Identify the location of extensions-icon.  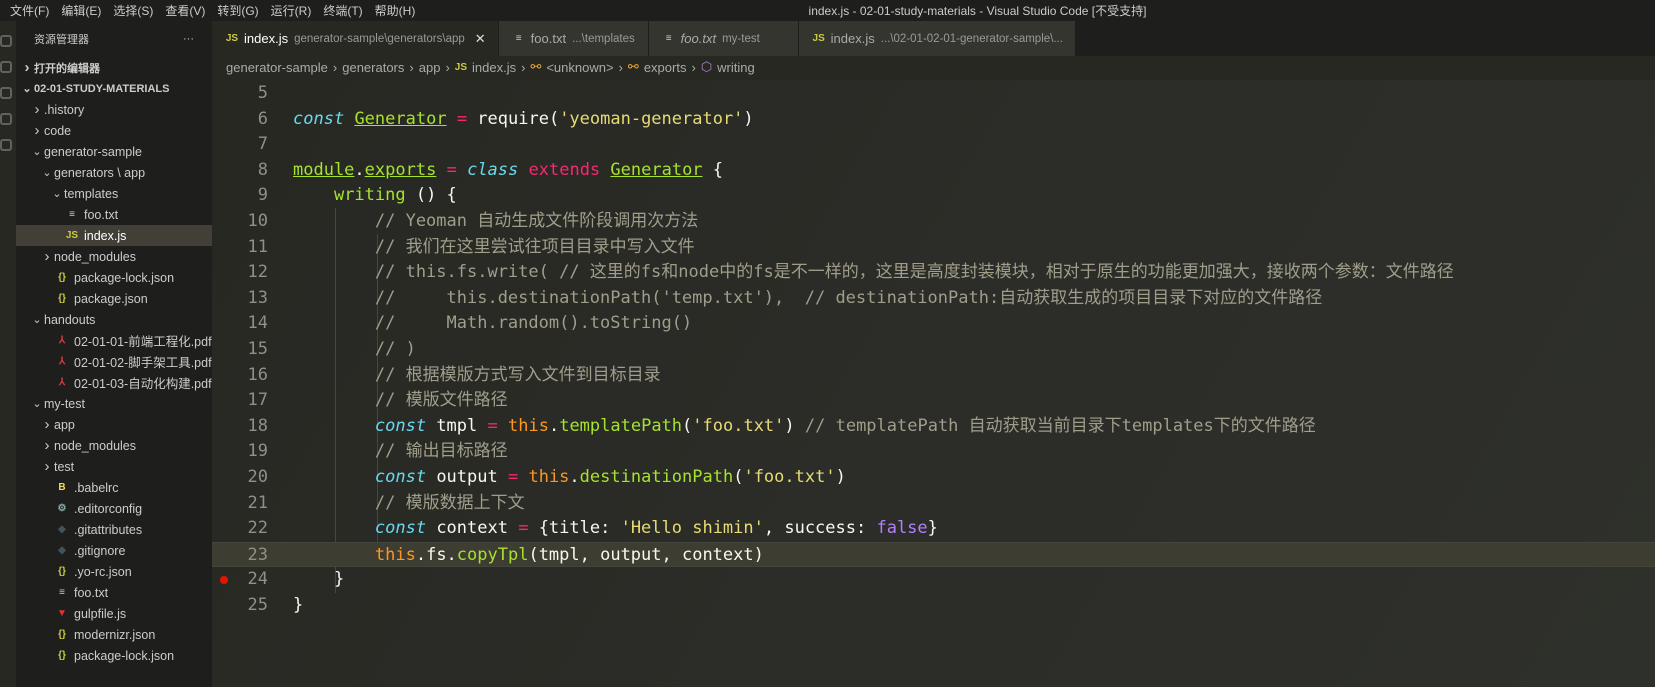
(6, 145).